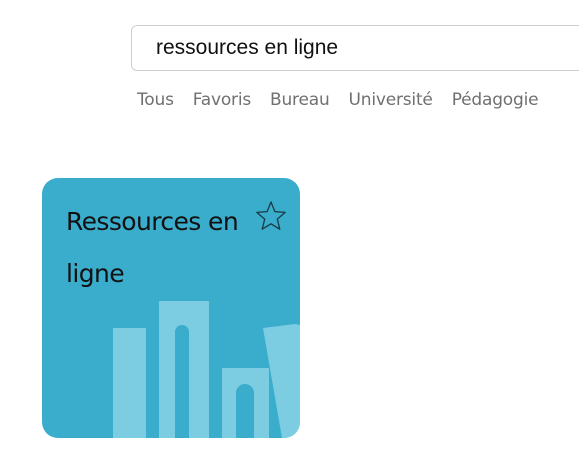 This screenshot has height=451, width=579. I want to click on filter-tab-bureau: Bureau, so click(300, 100).